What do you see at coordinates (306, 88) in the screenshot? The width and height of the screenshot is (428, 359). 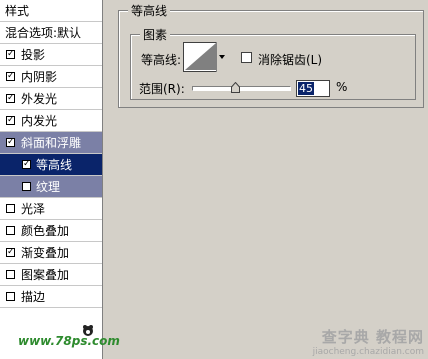 I see `range-input-value: 45` at bounding box center [306, 88].